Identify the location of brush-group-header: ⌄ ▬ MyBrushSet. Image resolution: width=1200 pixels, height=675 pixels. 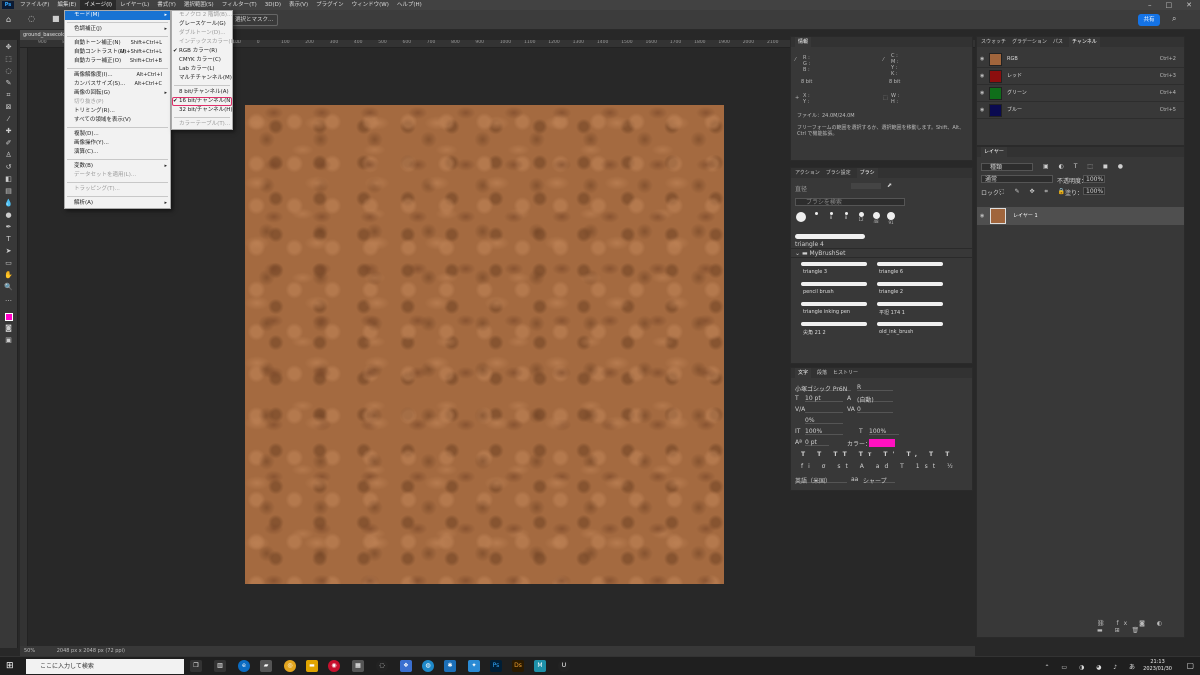
(881, 253).